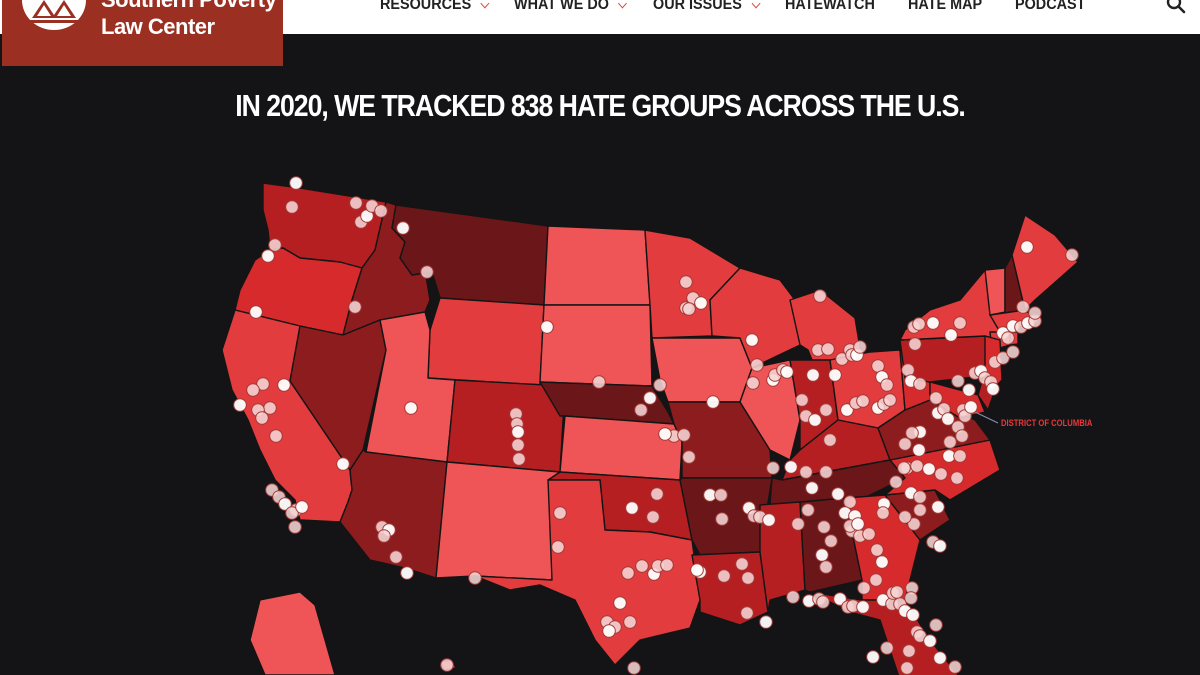  Describe the element at coordinates (596, 345) in the screenshot. I see `state-sd` at that location.